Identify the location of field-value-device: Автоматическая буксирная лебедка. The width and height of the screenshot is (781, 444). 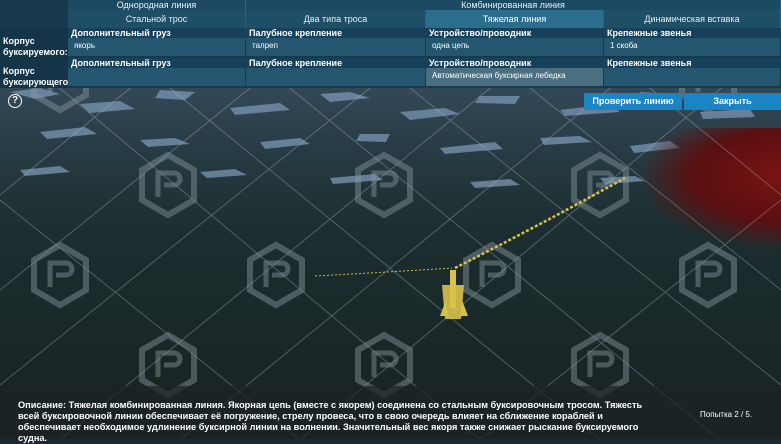
(515, 77).